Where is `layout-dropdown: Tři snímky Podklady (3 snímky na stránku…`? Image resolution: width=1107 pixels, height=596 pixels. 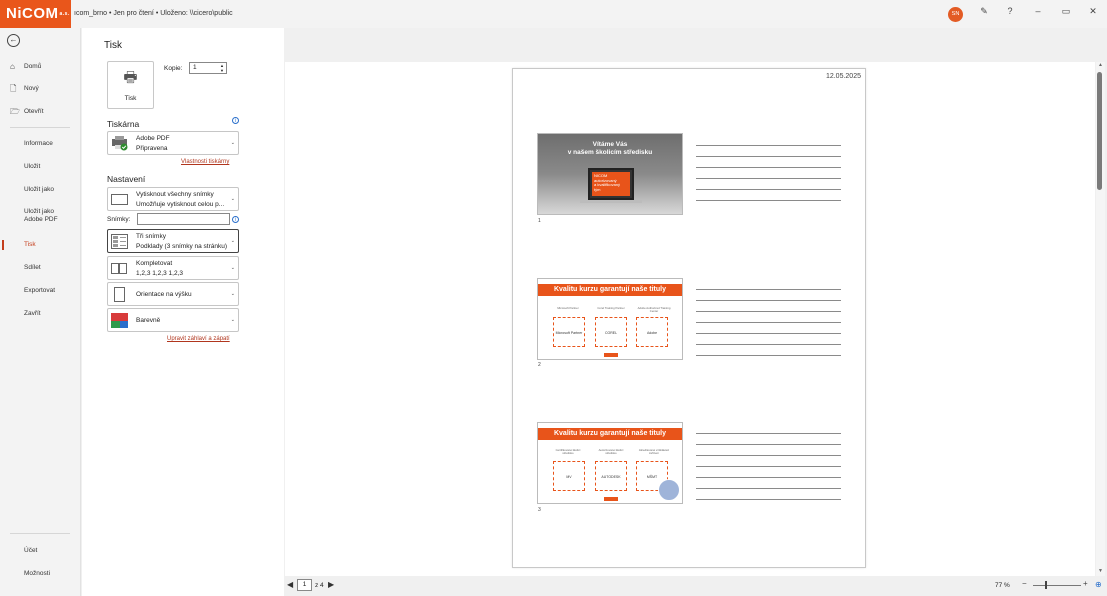 layout-dropdown: Tři snímky Podklady (3 snímky na stránku… is located at coordinates (173, 241).